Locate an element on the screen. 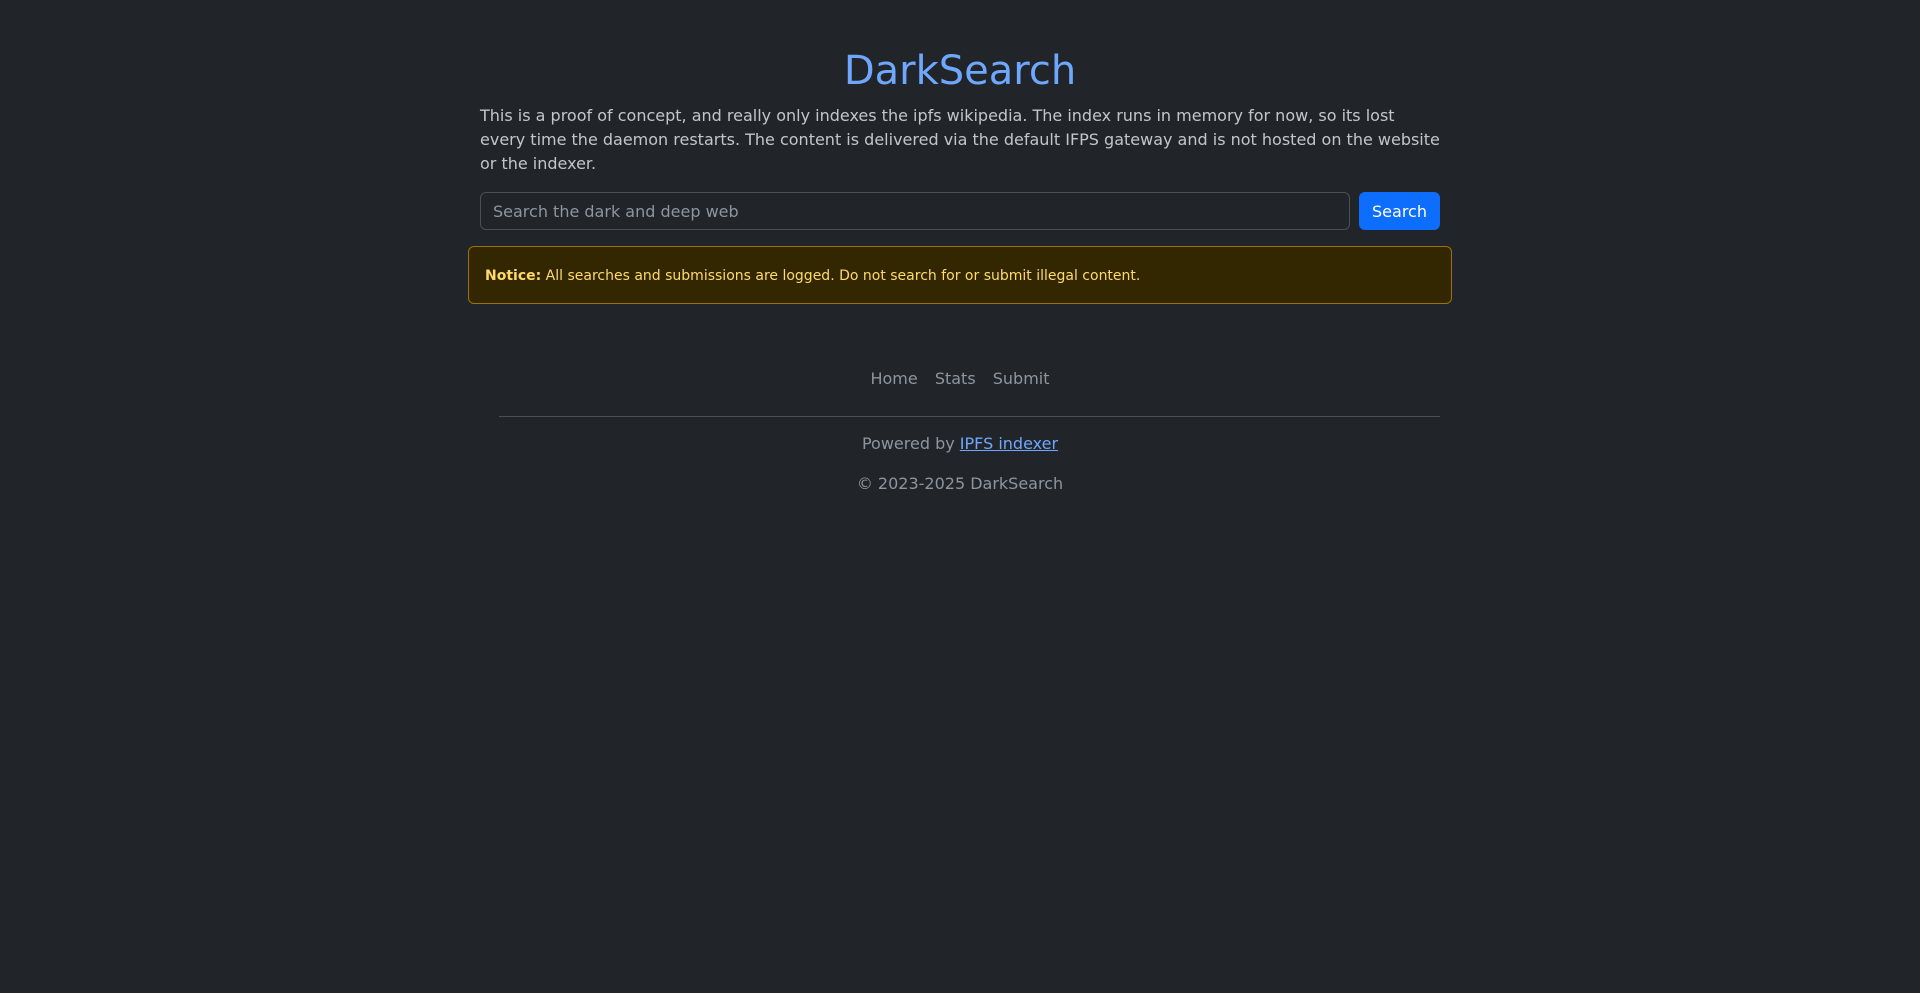  search-input is located at coordinates (915, 211).